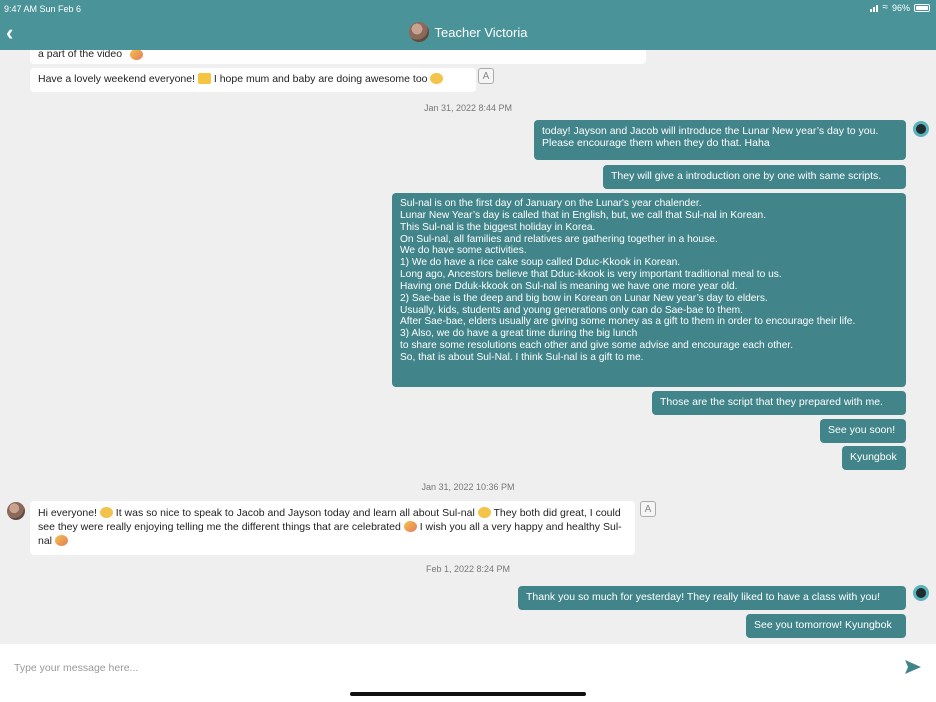 The width and height of the screenshot is (936, 702). I want to click on battery-percent: 96%, so click(900, 8).